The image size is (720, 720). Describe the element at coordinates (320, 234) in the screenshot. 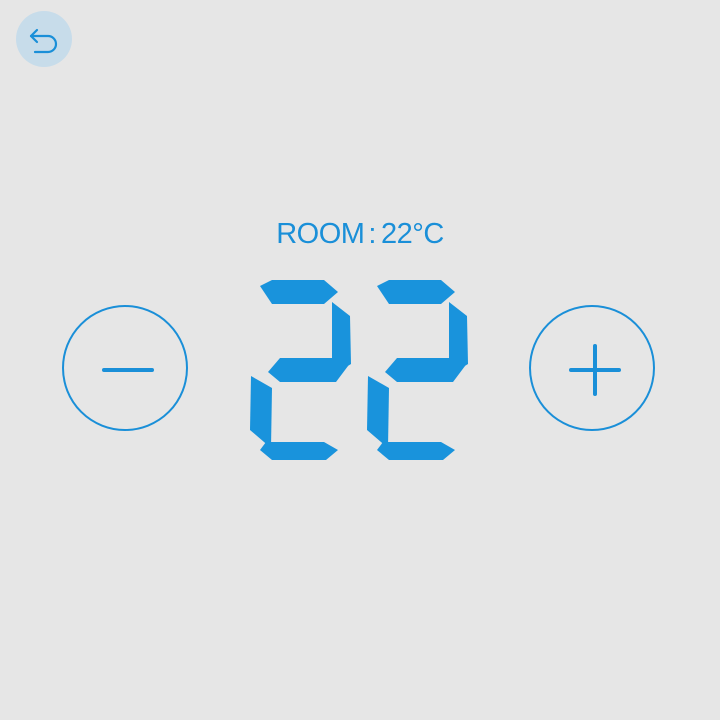

I see `room-label: ROOM` at that location.